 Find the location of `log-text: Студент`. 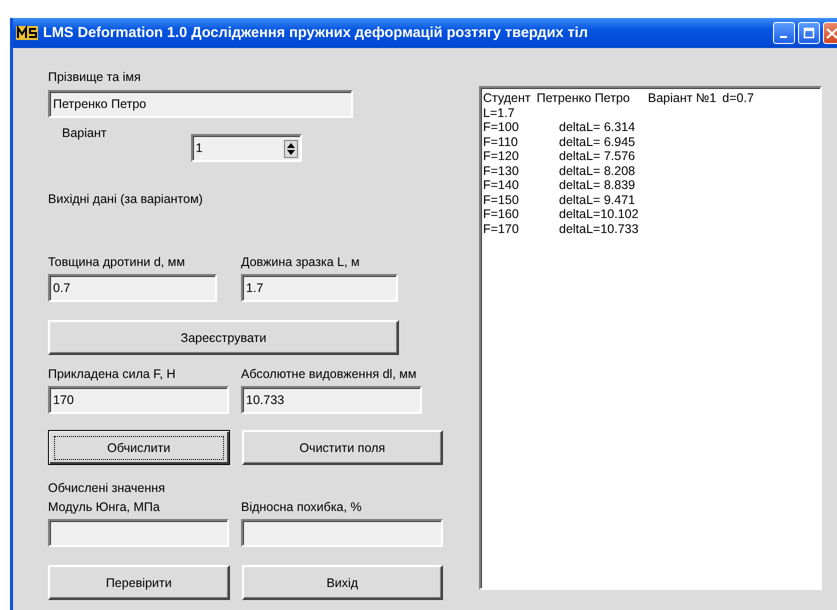

log-text: Студент is located at coordinates (507, 98).